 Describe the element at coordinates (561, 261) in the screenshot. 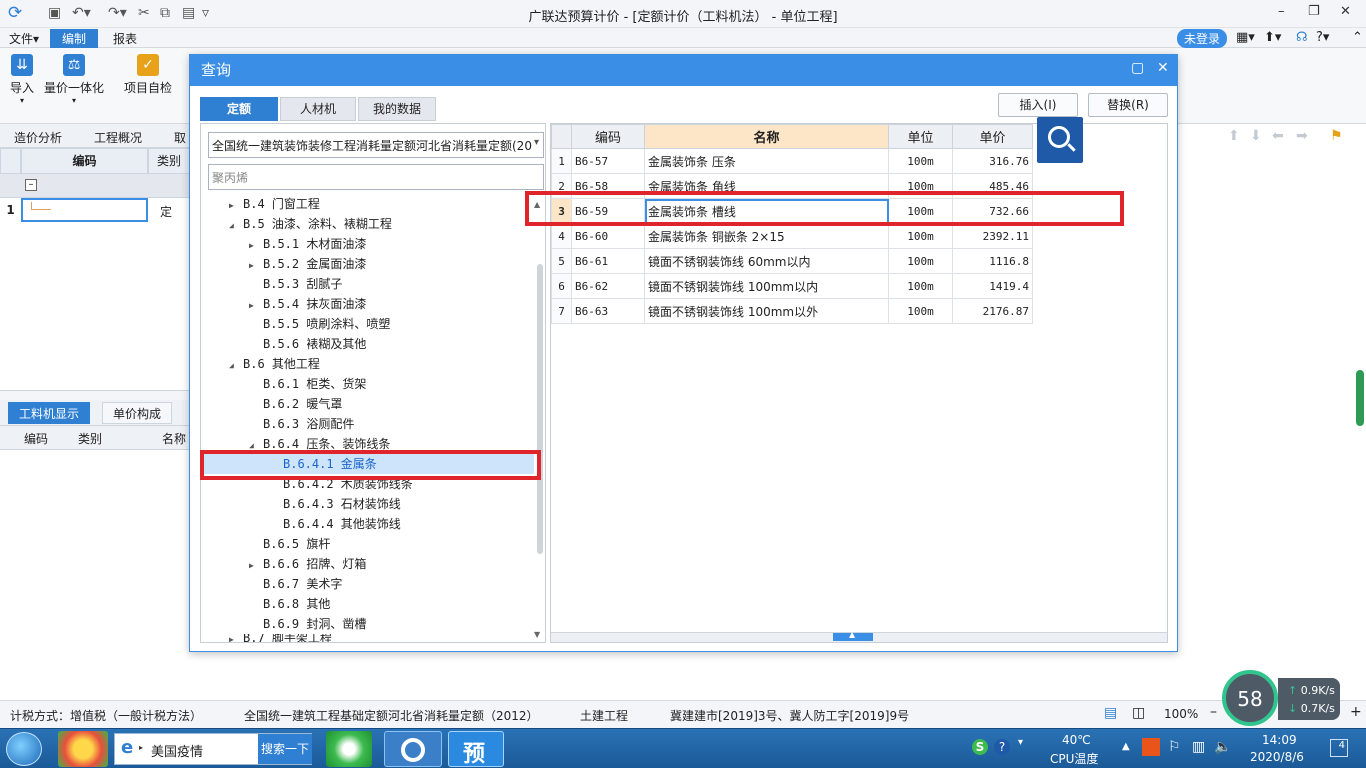

I see `row-index: 5` at that location.